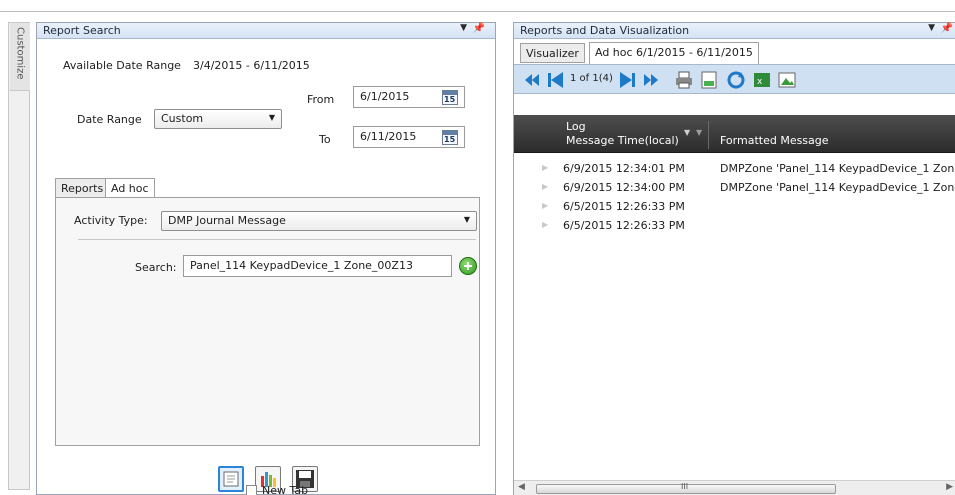  I want to click on window-top-border, so click(477, 6).